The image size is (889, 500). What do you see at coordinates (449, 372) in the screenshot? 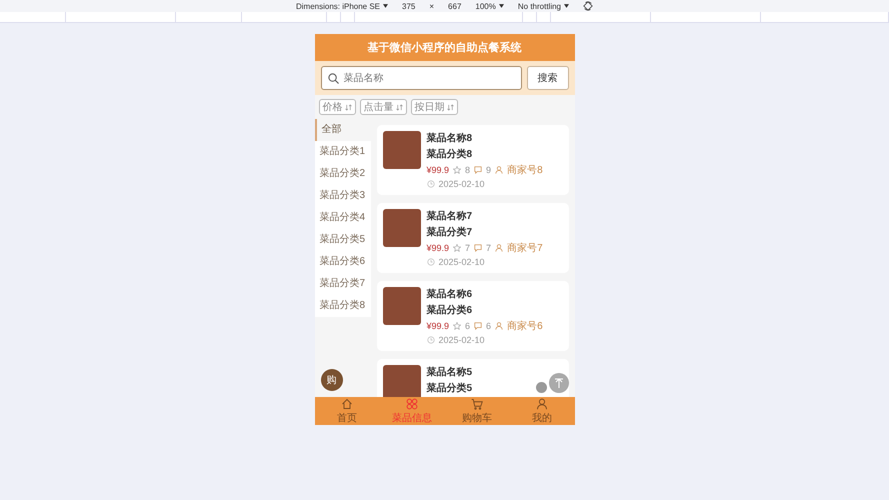
I see `dish-name: 菜品名称5` at bounding box center [449, 372].